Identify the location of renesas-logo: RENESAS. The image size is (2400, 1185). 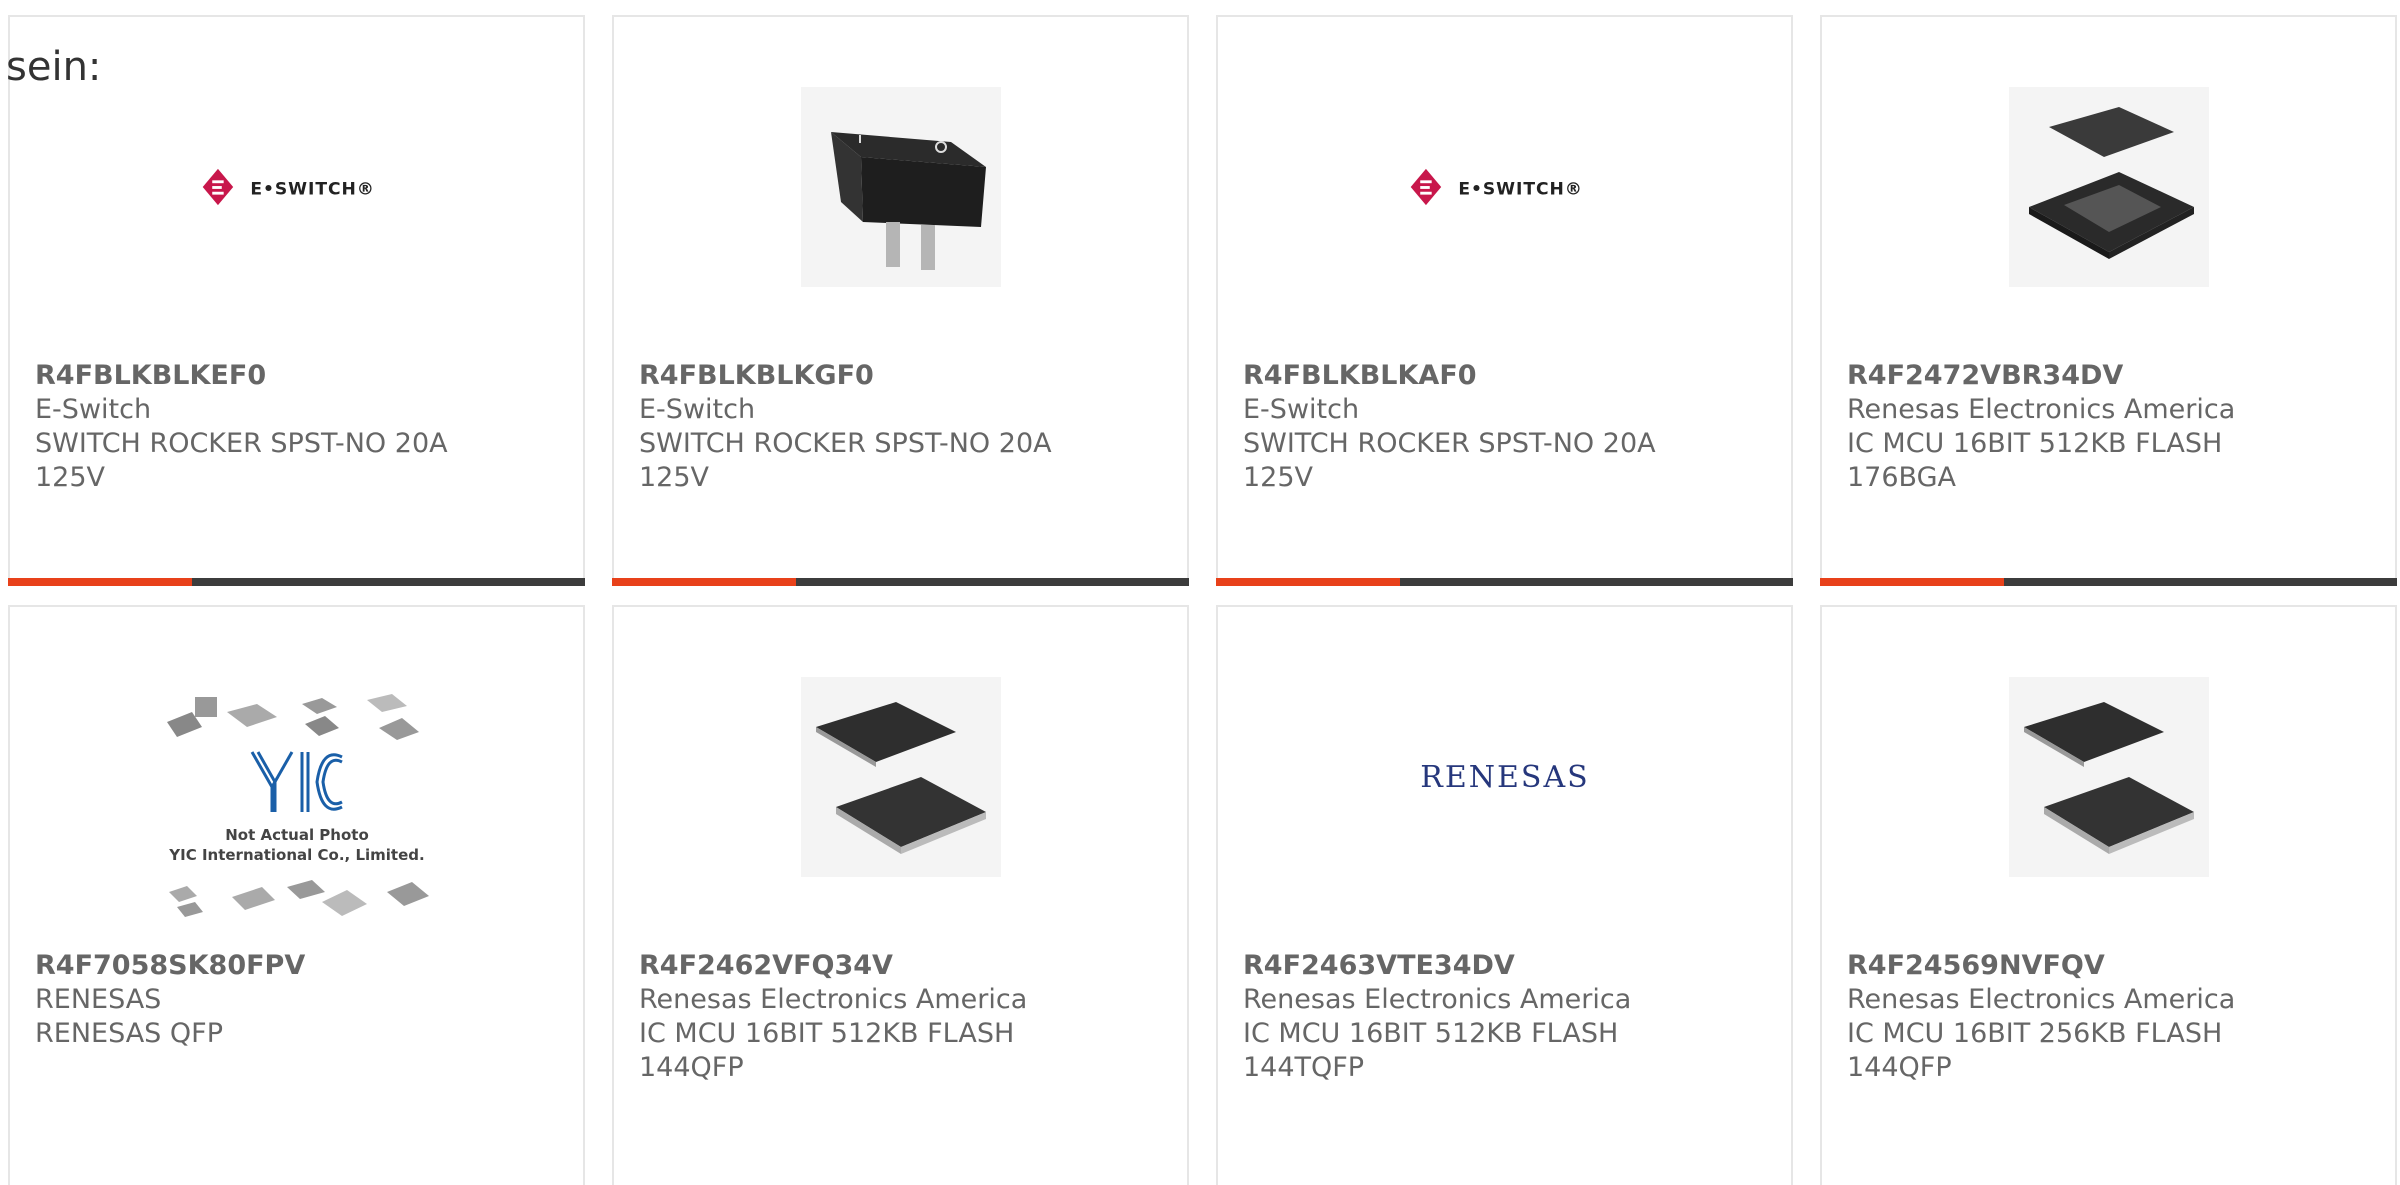
(1505, 777).